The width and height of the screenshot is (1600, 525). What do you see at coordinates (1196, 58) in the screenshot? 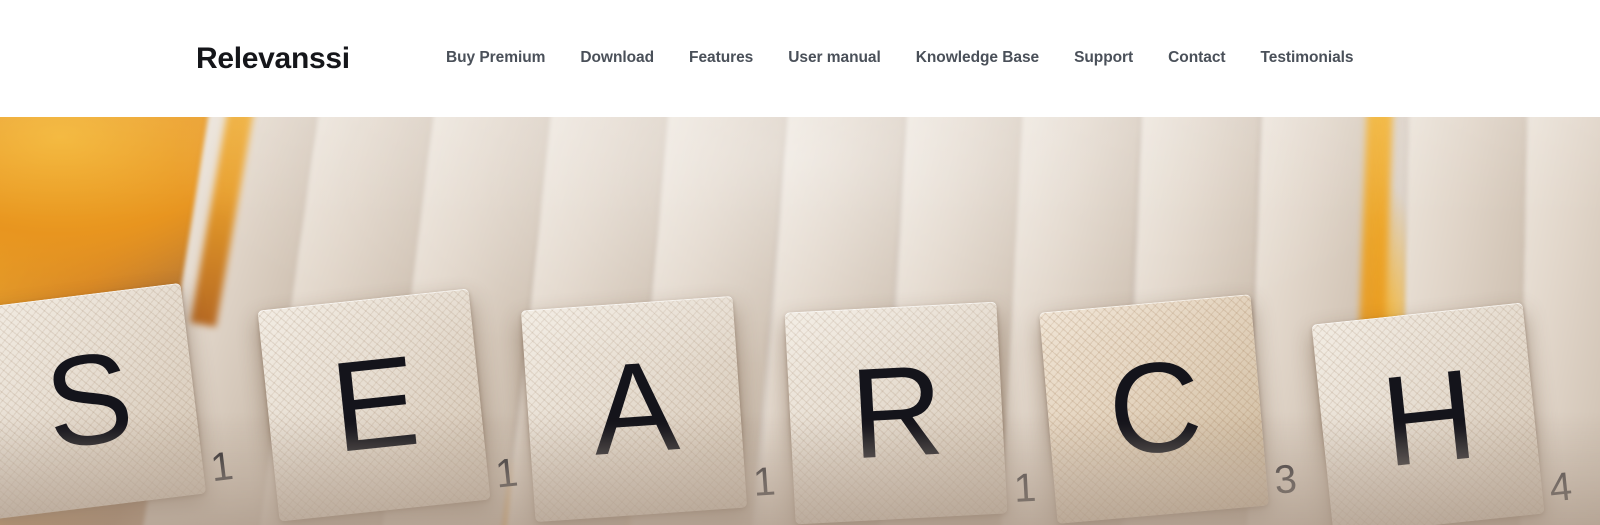
I see `nav-item-contact: Contact` at bounding box center [1196, 58].